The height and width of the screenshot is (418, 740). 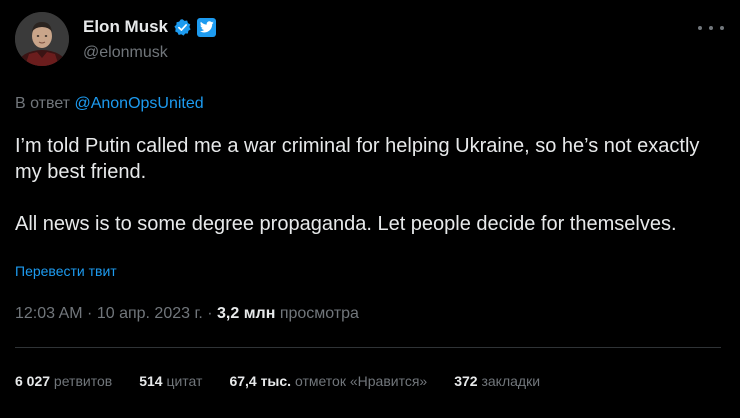 What do you see at coordinates (43, 103) in the screenshot?
I see `reply-prefix: В ответ` at bounding box center [43, 103].